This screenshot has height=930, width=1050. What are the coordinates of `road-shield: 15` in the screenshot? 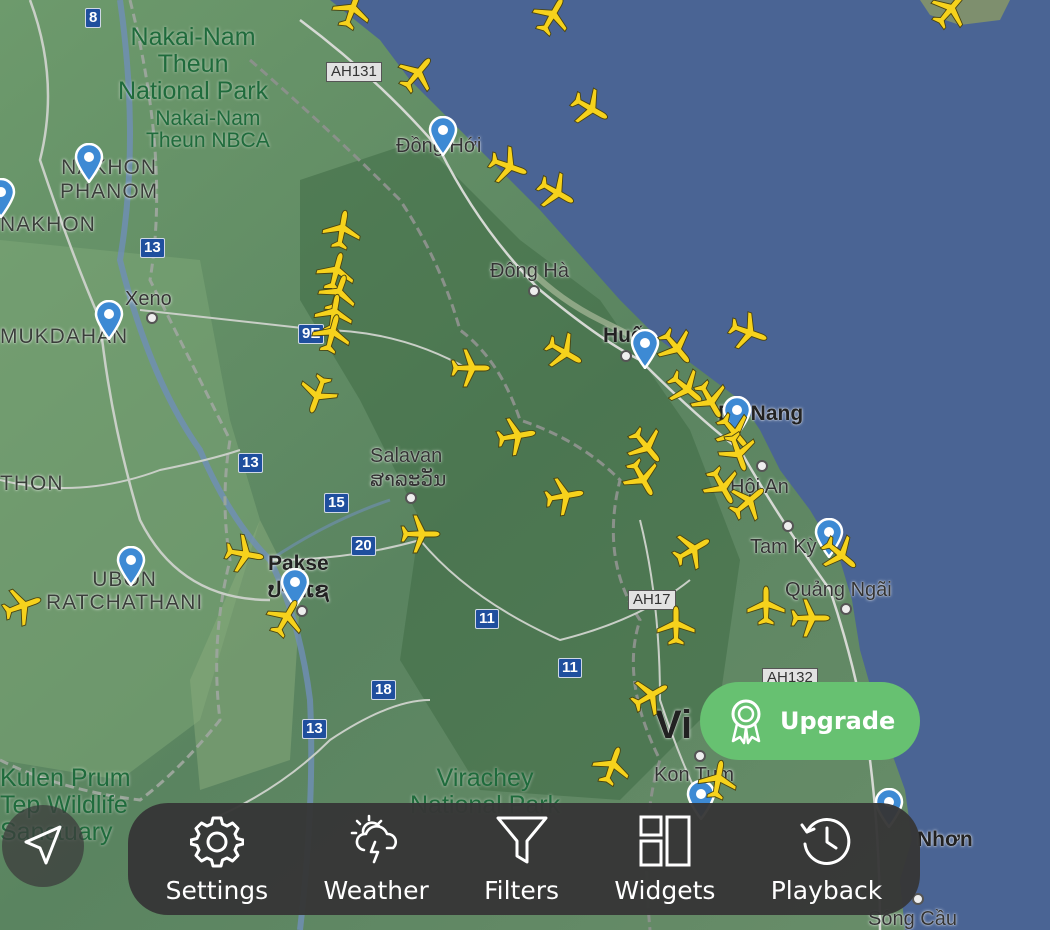 It's located at (336, 503).